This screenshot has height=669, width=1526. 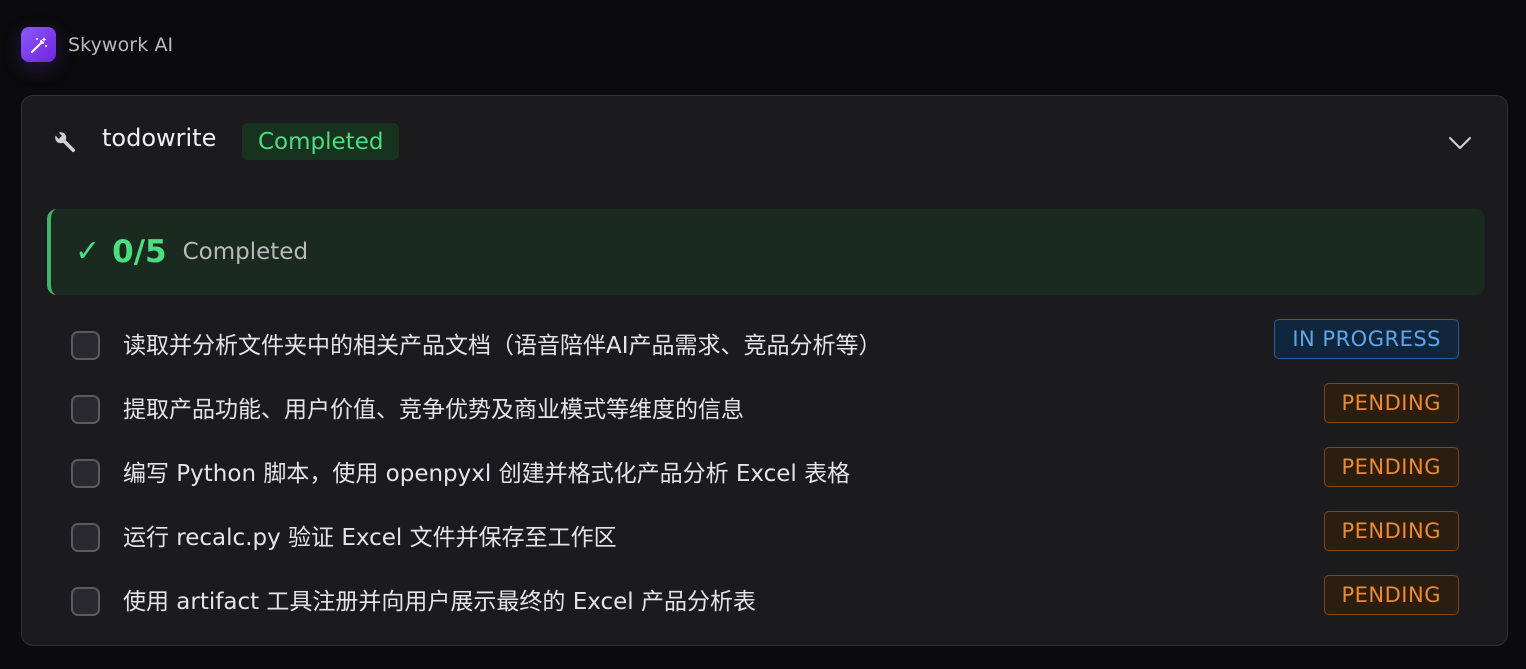 What do you see at coordinates (321, 141) in the screenshot?
I see `tool-status-badge: Completed` at bounding box center [321, 141].